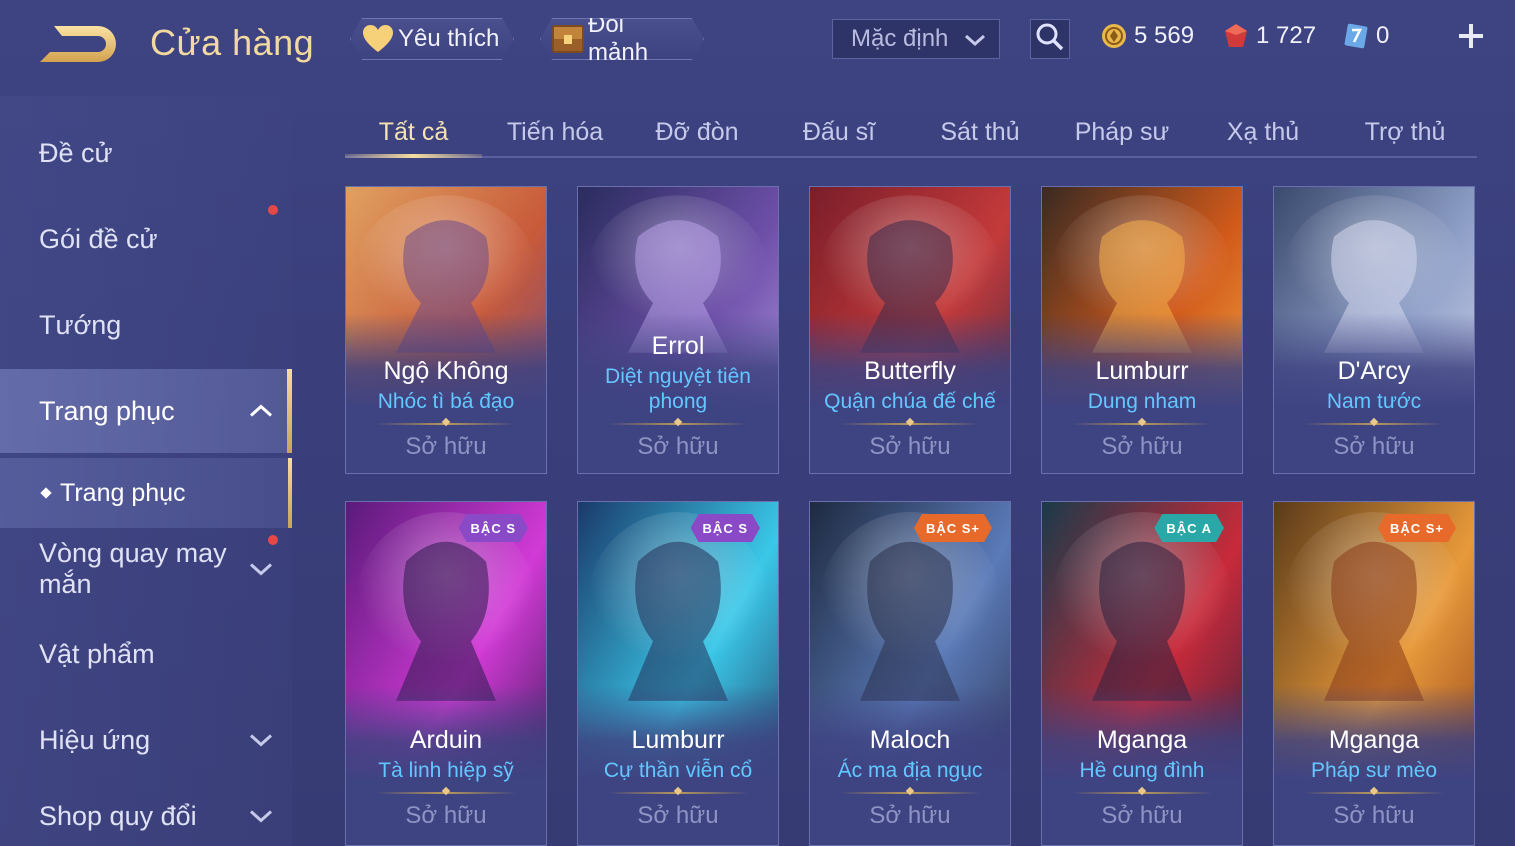 This screenshot has height=846, width=1515. What do you see at coordinates (378, 39) in the screenshot?
I see `heart-icon` at bounding box center [378, 39].